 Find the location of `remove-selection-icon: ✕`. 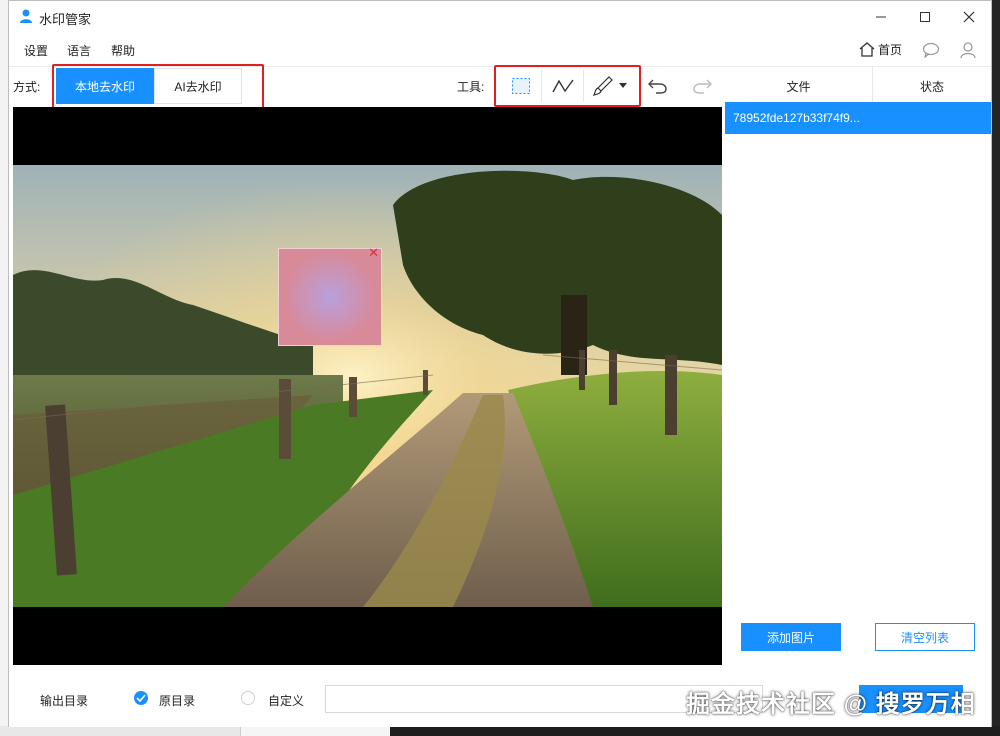

remove-selection-icon: ✕ is located at coordinates (373, 253).